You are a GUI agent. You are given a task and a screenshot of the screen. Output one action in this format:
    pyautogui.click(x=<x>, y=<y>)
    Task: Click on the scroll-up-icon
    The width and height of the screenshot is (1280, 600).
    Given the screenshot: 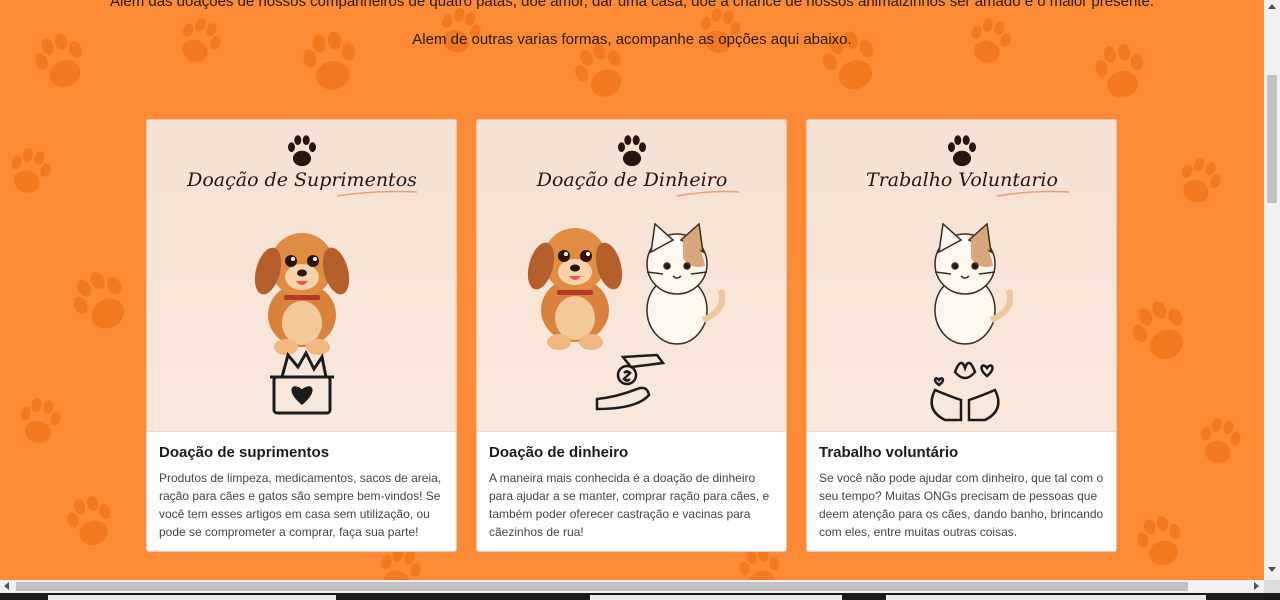 What is the action you would take?
    pyautogui.click(x=1272, y=6)
    